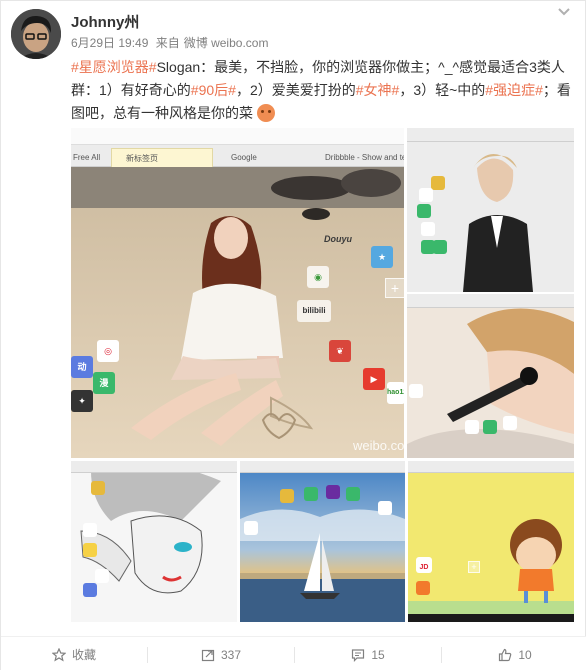  I want to click on dark-tile-icon: ✦, so click(82, 401).